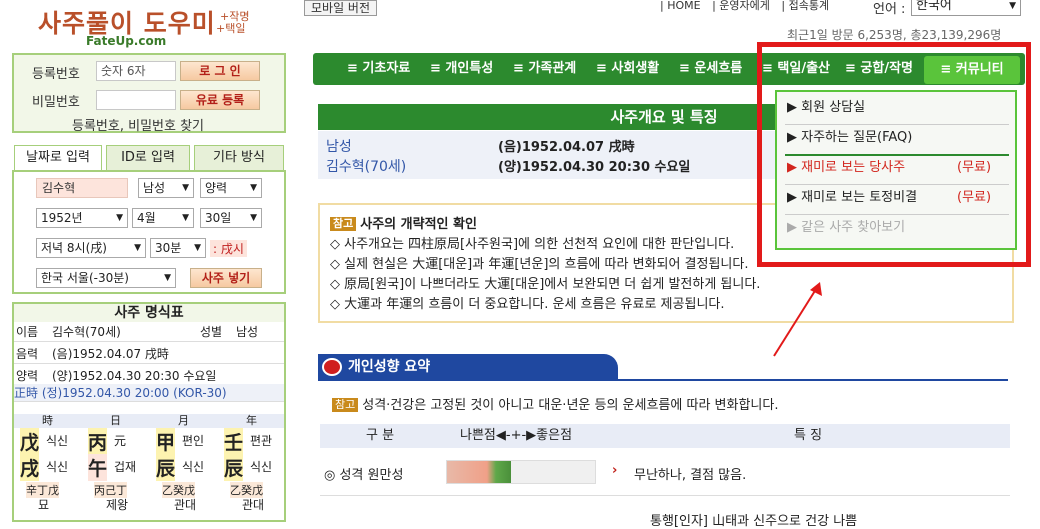 This screenshot has width=1040, height=529. What do you see at coordinates (56, 102) in the screenshot?
I see `pw-label: 비밀번호` at bounding box center [56, 102].